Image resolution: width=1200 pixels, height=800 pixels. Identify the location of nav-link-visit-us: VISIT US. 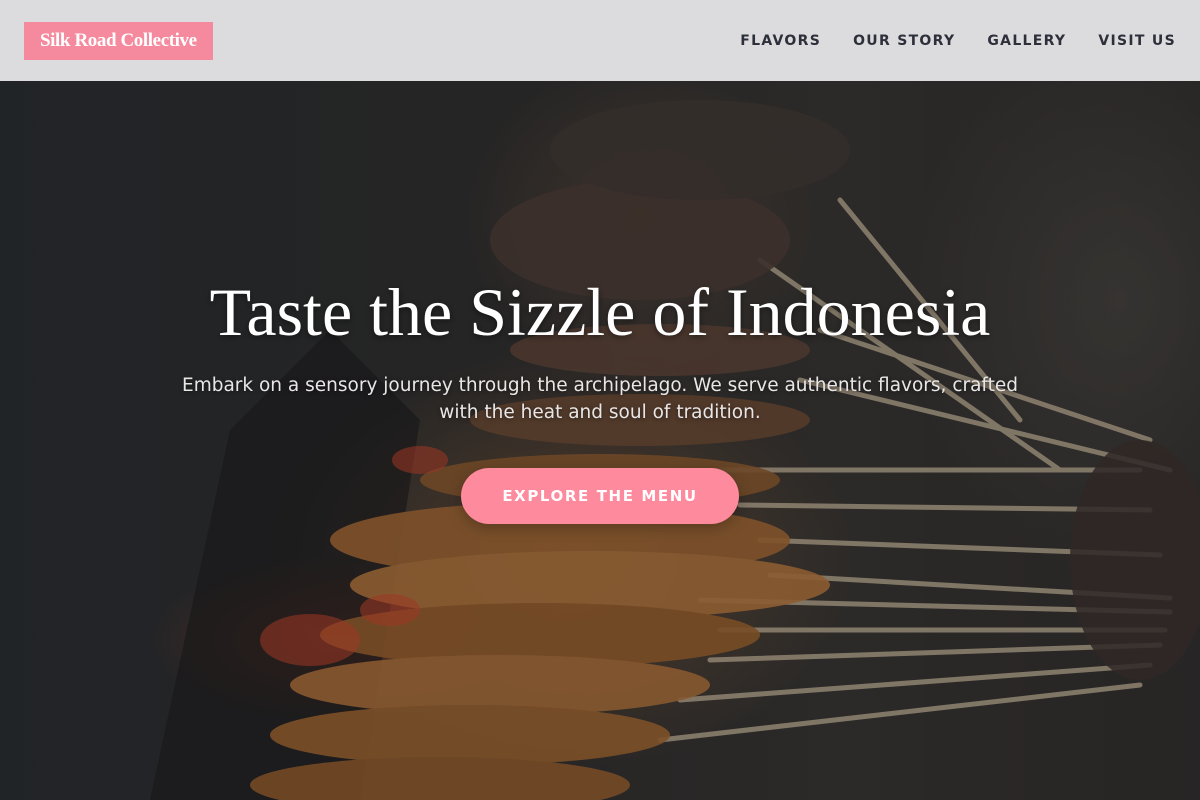
(1137, 41).